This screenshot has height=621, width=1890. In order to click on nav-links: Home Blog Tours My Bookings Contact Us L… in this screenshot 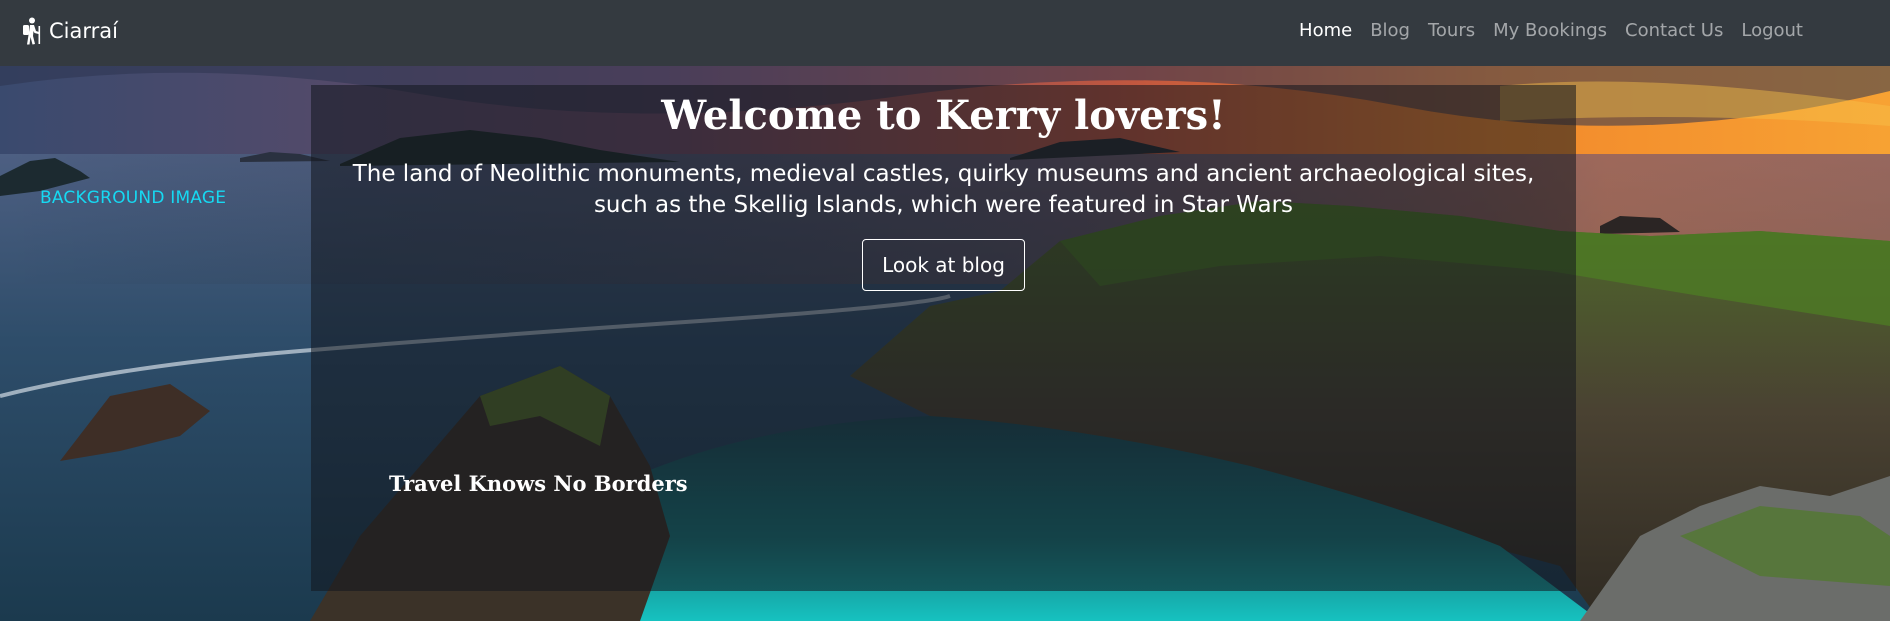, I will do `click(1551, 31)`.